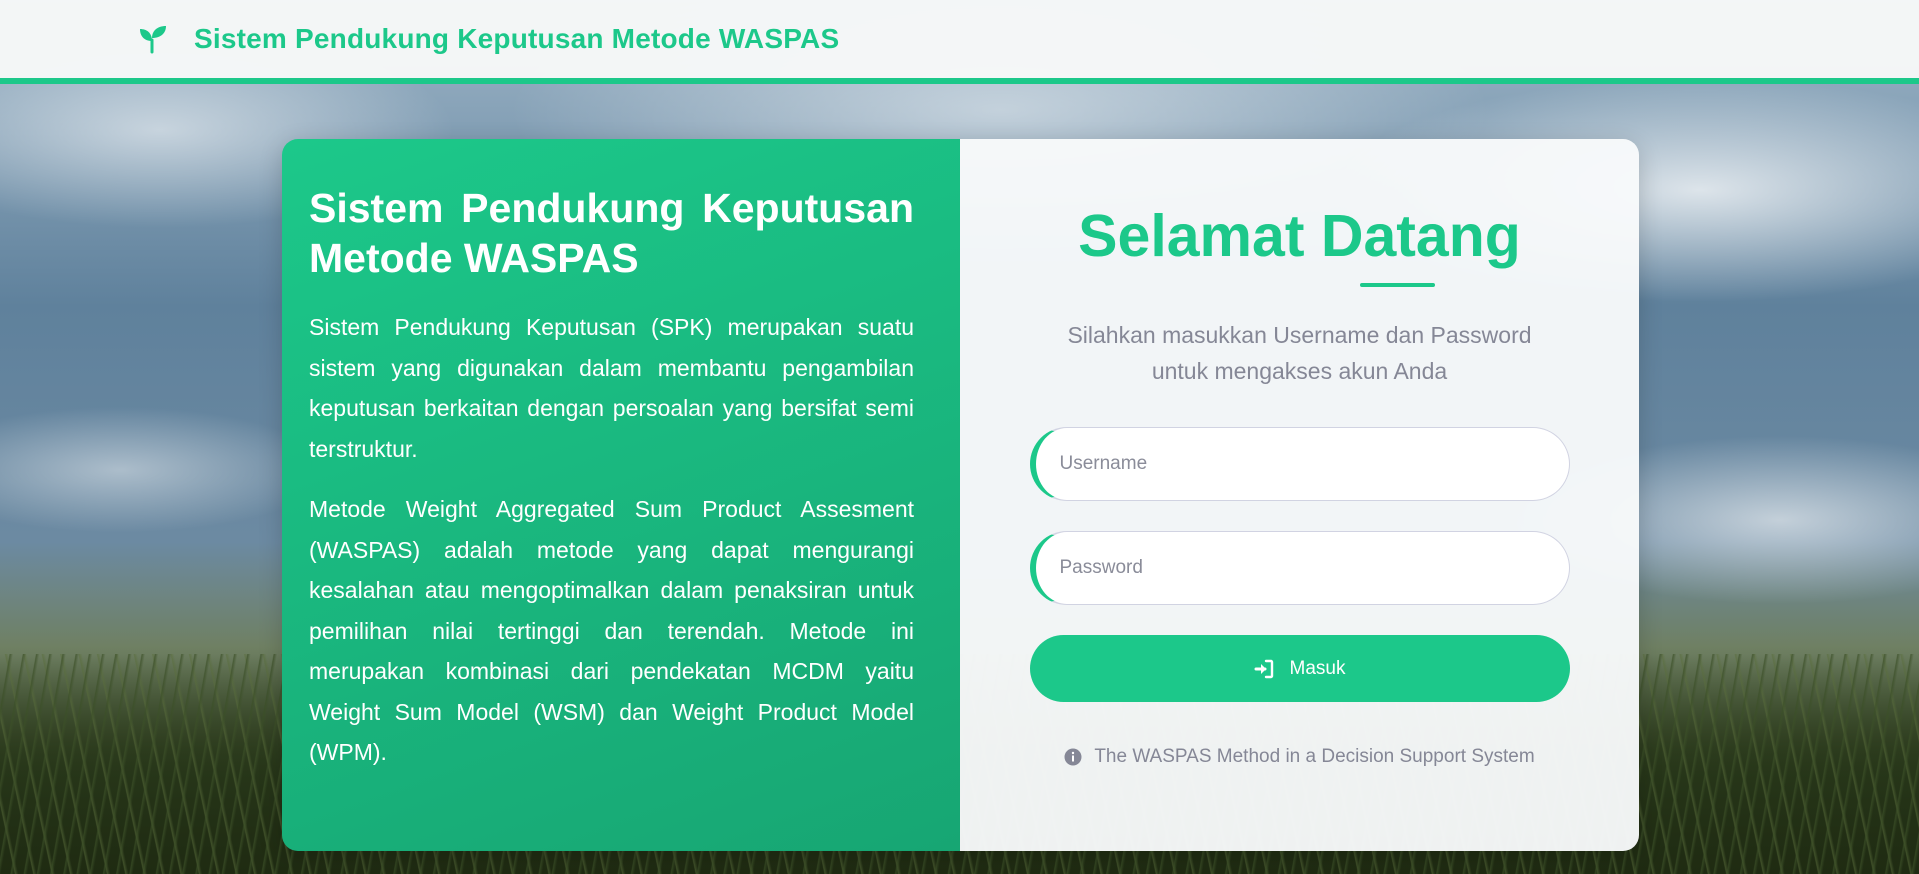  Describe the element at coordinates (1314, 464) in the screenshot. I see `username-input` at that location.